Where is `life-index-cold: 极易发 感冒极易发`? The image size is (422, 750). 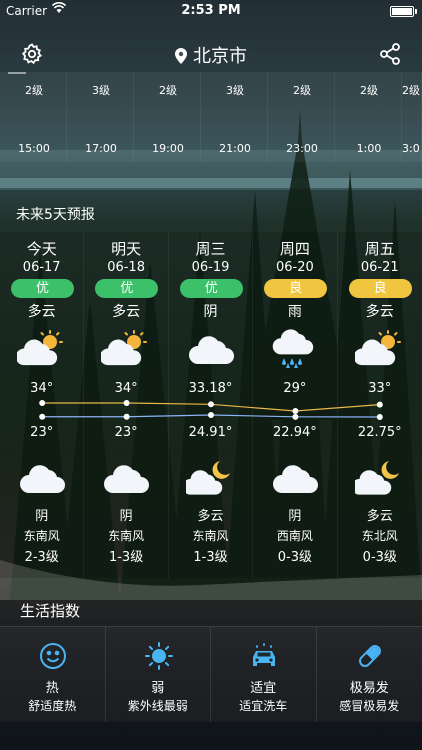
life-index-cold: 极易发 感冒极易发 is located at coordinates (369, 674).